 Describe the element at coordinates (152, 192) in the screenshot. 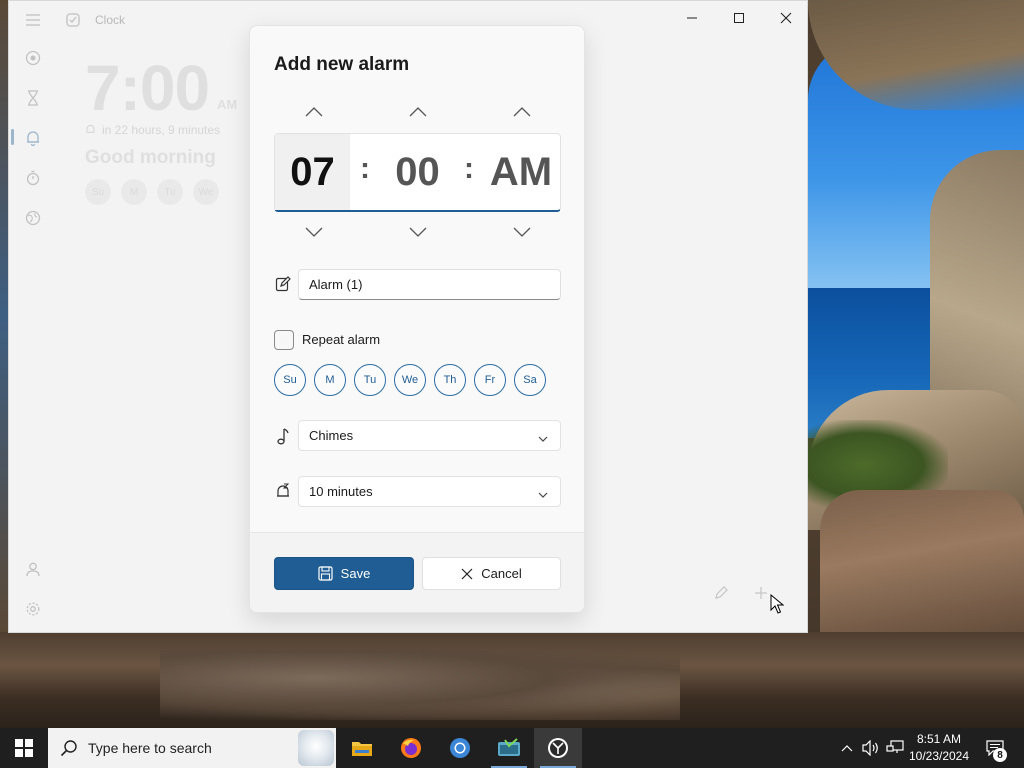

I see `alarm-card-days: Su M Tu We` at that location.